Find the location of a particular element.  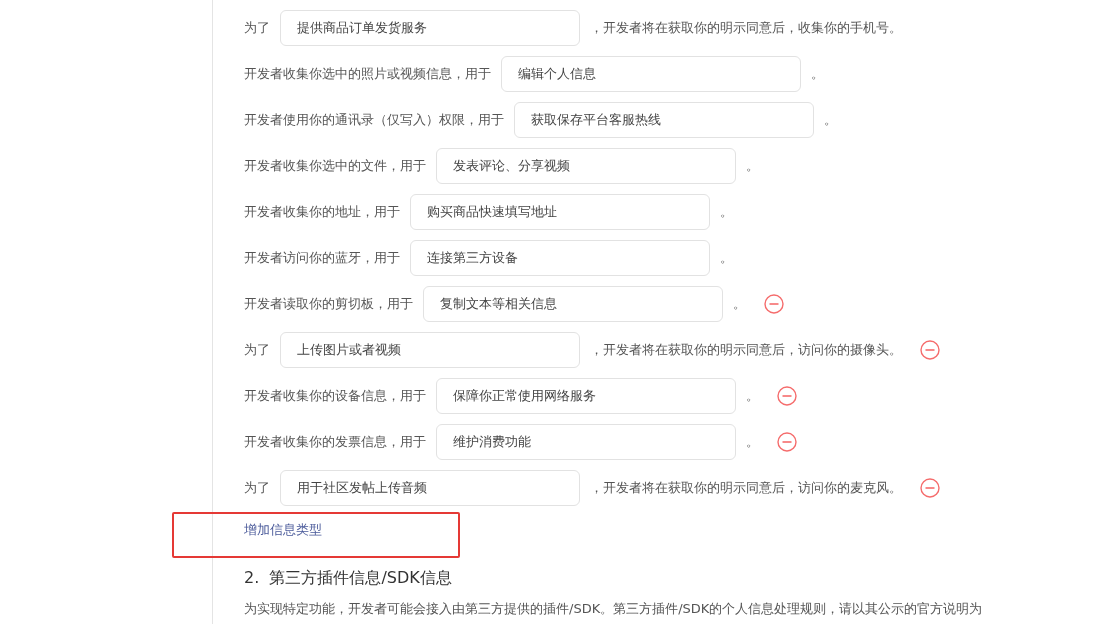

input-field: 连接第三方设备 is located at coordinates (560, 258).